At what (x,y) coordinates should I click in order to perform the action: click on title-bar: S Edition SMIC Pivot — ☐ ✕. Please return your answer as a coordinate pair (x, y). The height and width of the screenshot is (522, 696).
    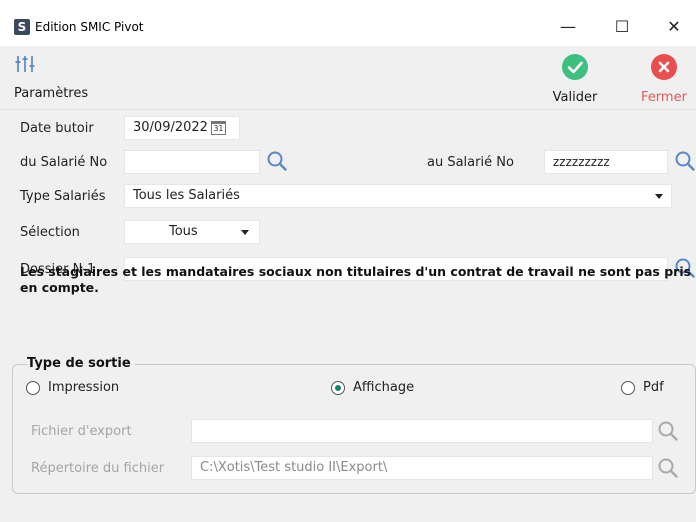
    Looking at the image, I should click on (348, 23).